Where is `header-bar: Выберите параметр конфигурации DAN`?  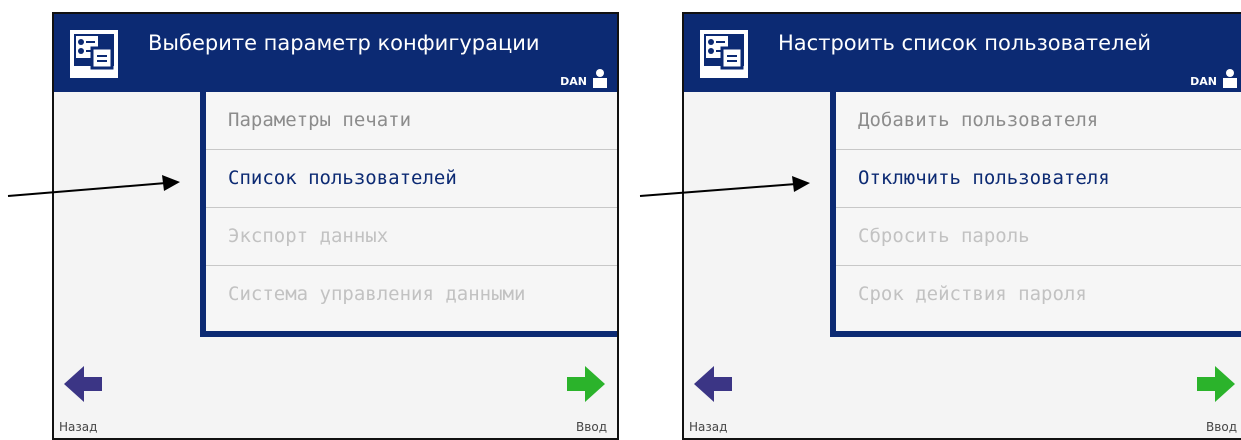
header-bar: Выберите параметр конфигурации DAN is located at coordinates (335, 53).